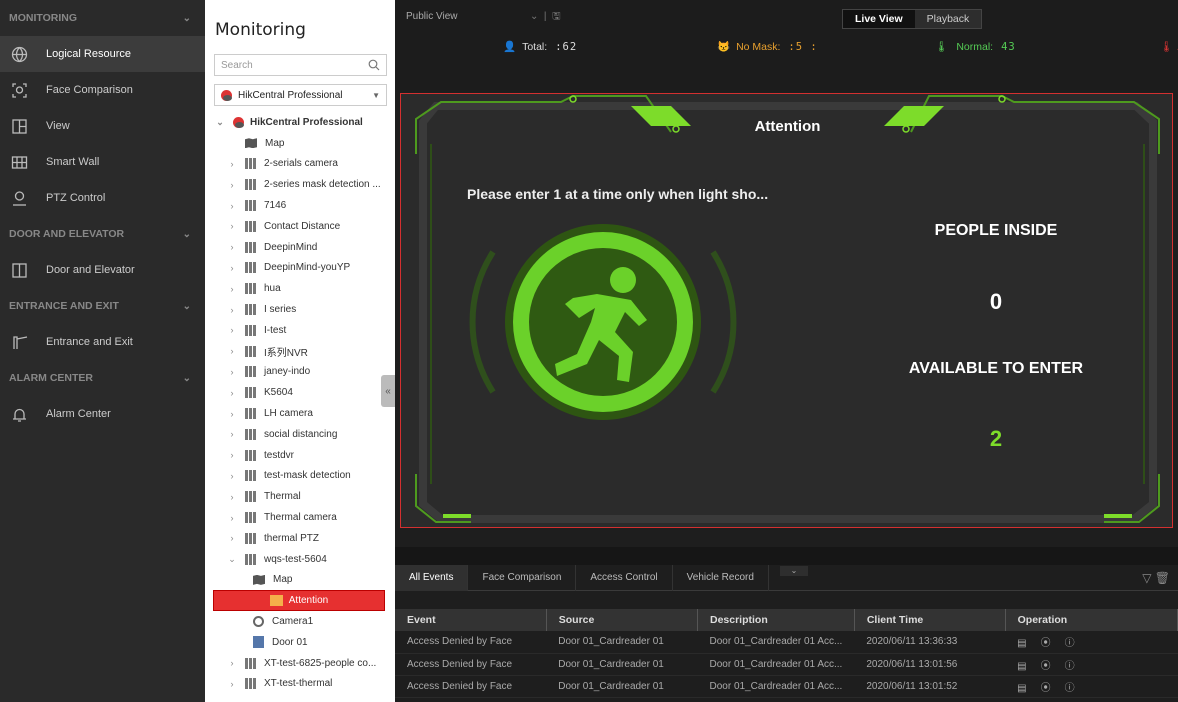 The height and width of the screenshot is (702, 1178). I want to click on tree-item: › testdvr, so click(300, 455).